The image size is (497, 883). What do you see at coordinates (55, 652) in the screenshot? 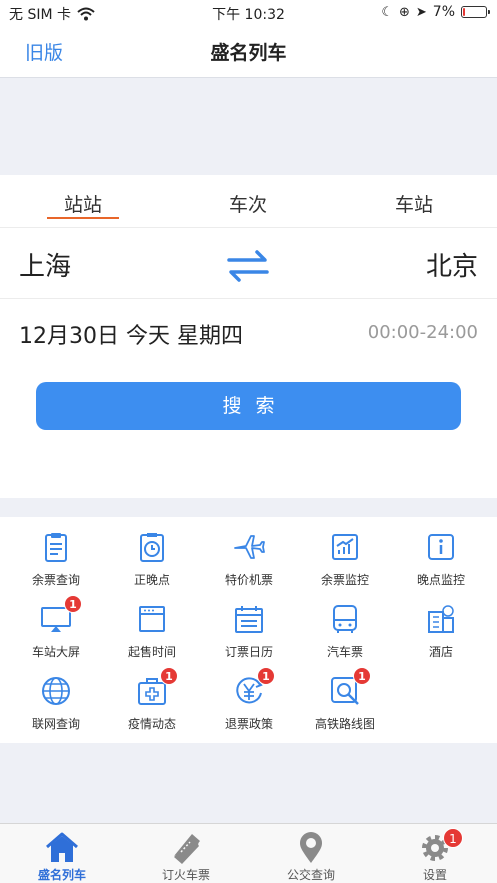
I see `grid-item-label: 车站大屏` at bounding box center [55, 652].